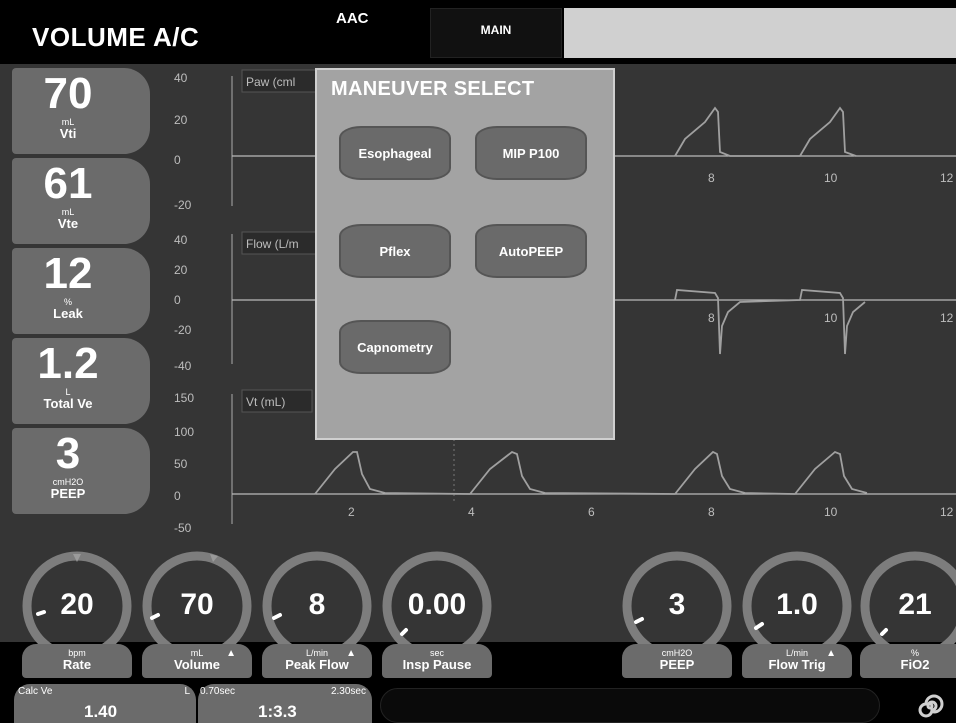 This screenshot has width=956, height=723. What do you see at coordinates (181, 120) in the screenshot?
I see `paw-tick: 20` at bounding box center [181, 120].